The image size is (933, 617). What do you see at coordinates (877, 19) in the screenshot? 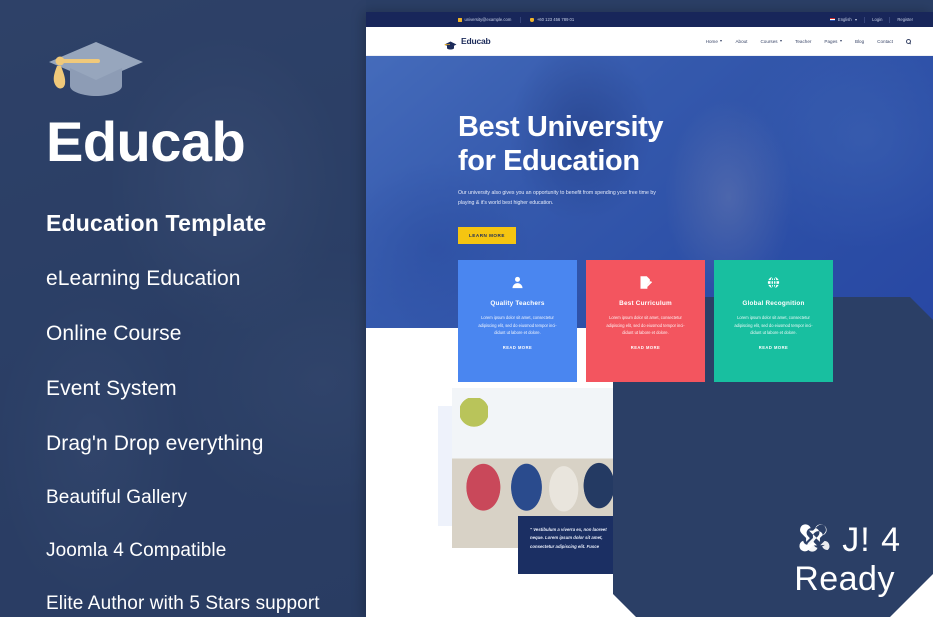
I see `login-link: Login` at bounding box center [877, 19].